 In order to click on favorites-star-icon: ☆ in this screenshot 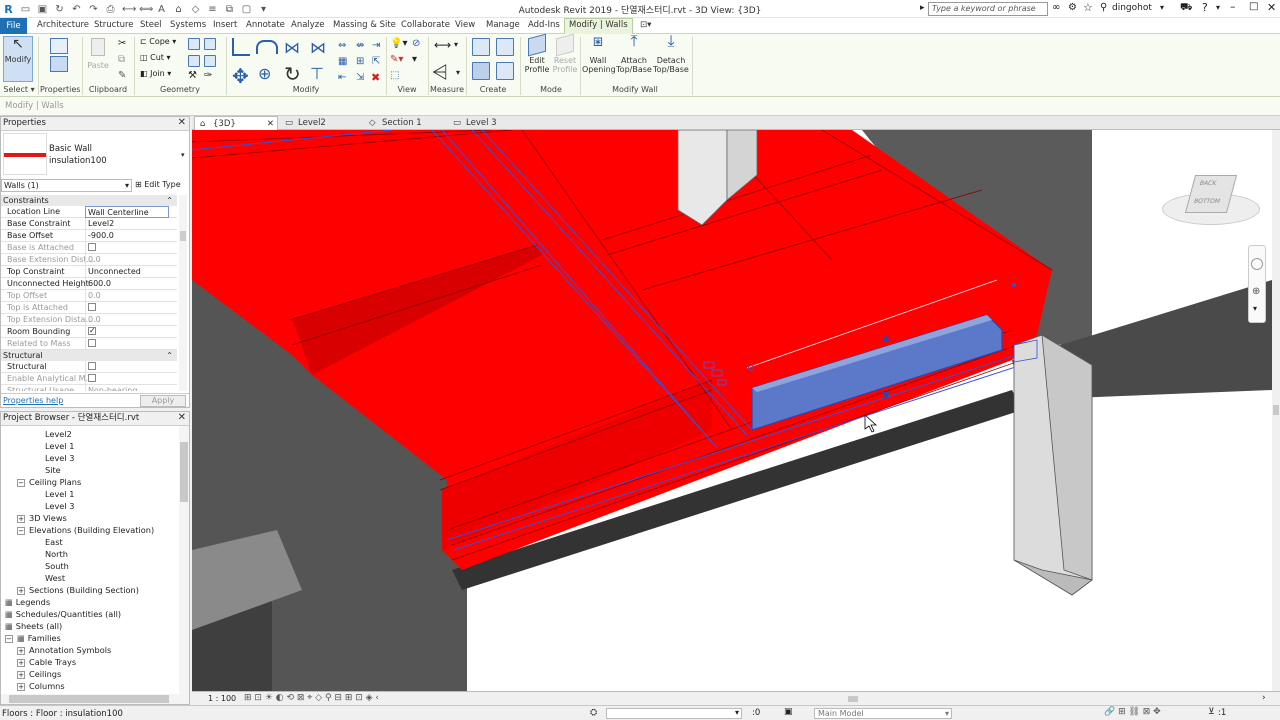, I will do `click(1088, 7)`.